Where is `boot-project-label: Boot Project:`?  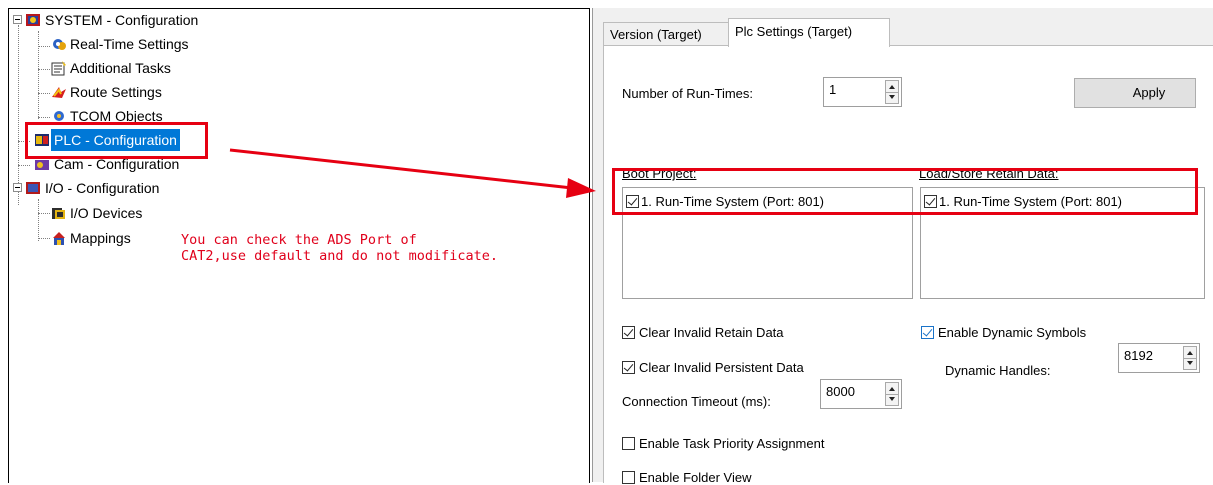 boot-project-label: Boot Project: is located at coordinates (659, 173).